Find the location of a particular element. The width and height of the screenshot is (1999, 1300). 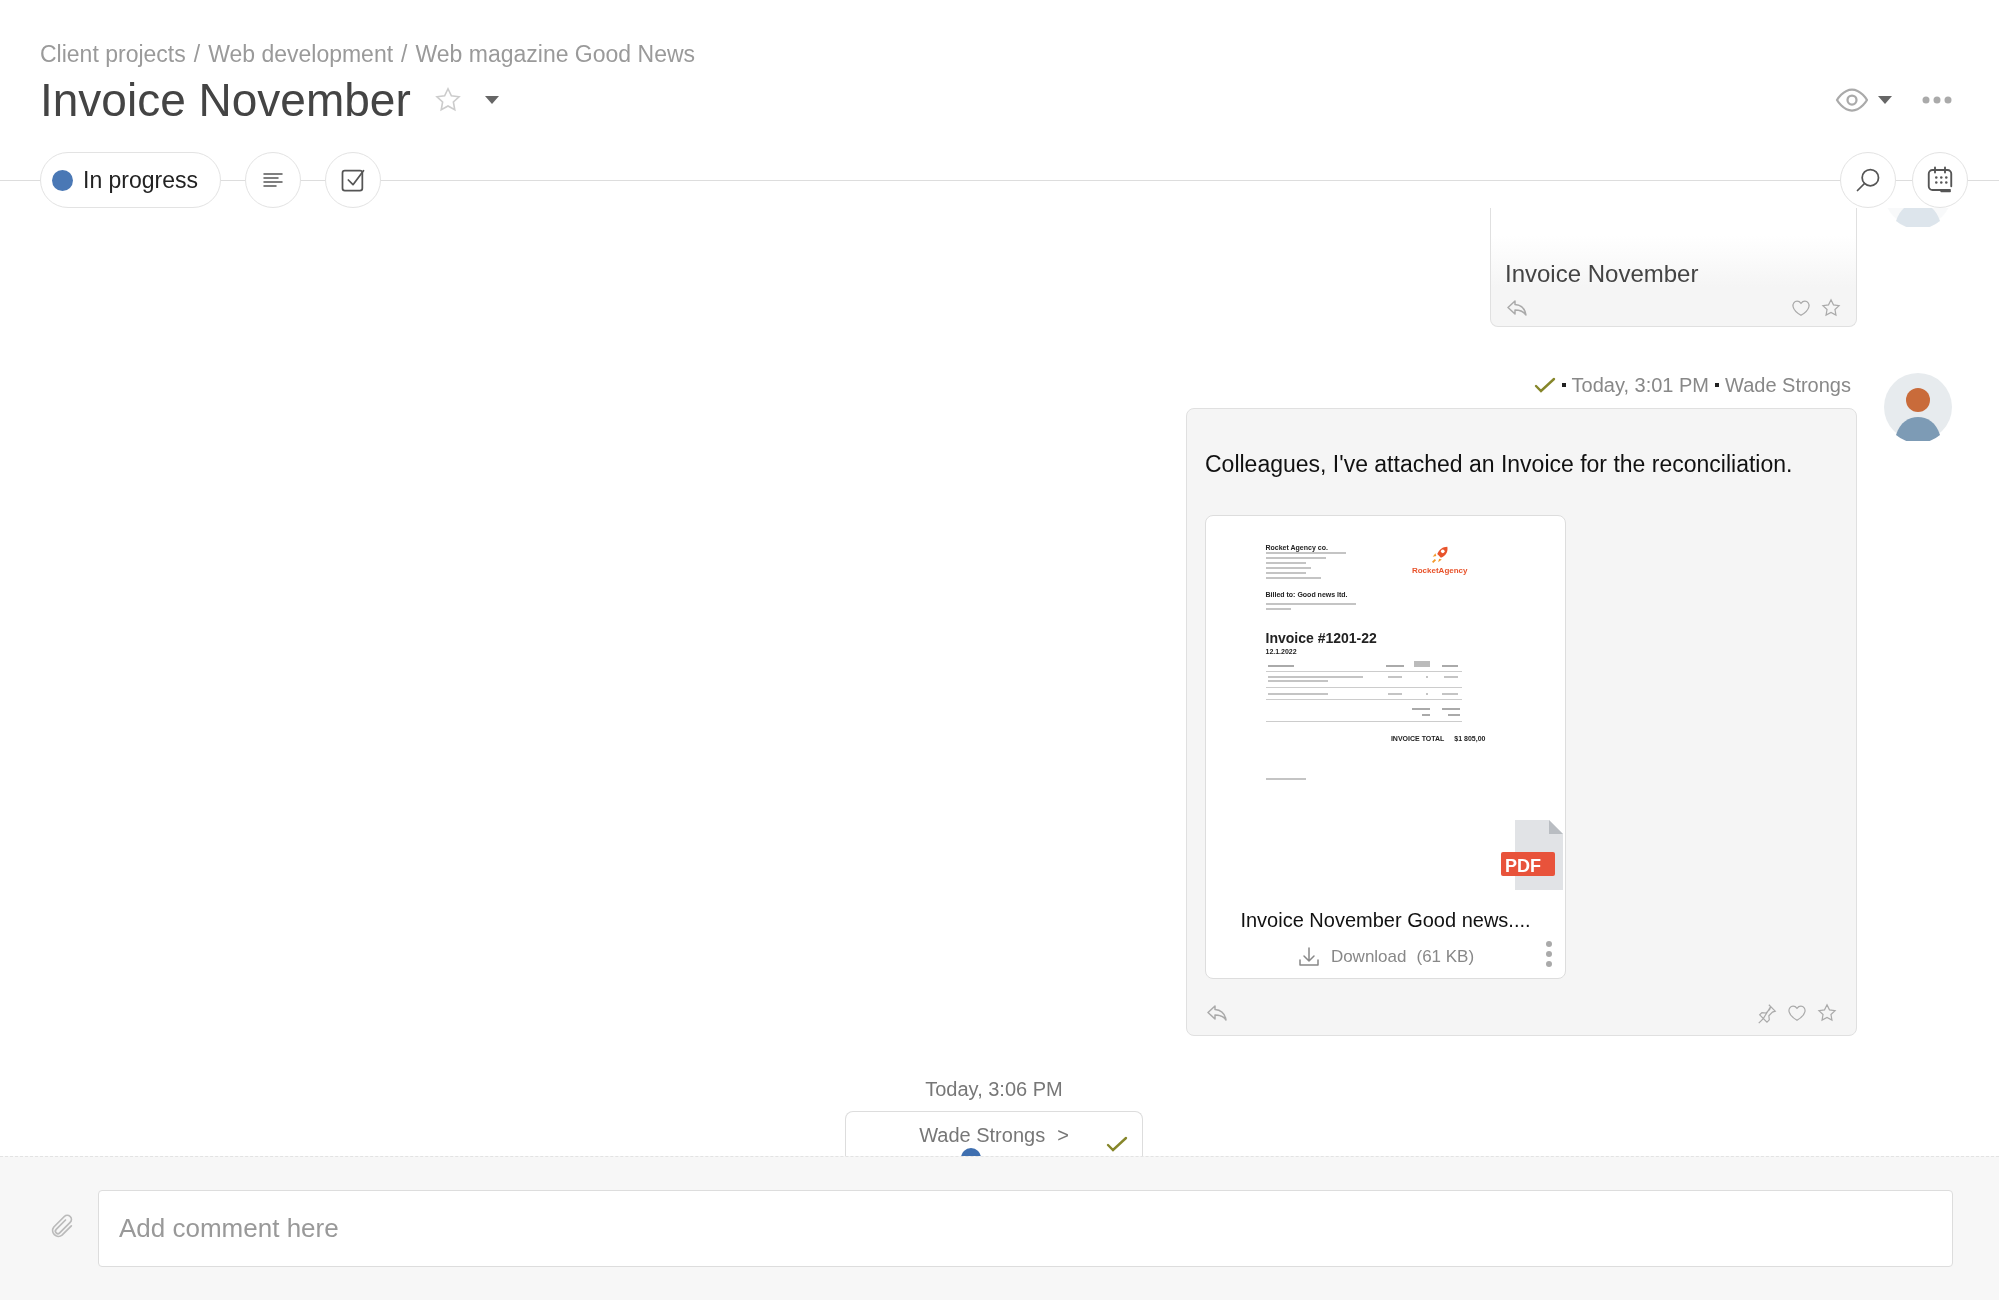

author-name: Wade Strongs is located at coordinates (1788, 385).